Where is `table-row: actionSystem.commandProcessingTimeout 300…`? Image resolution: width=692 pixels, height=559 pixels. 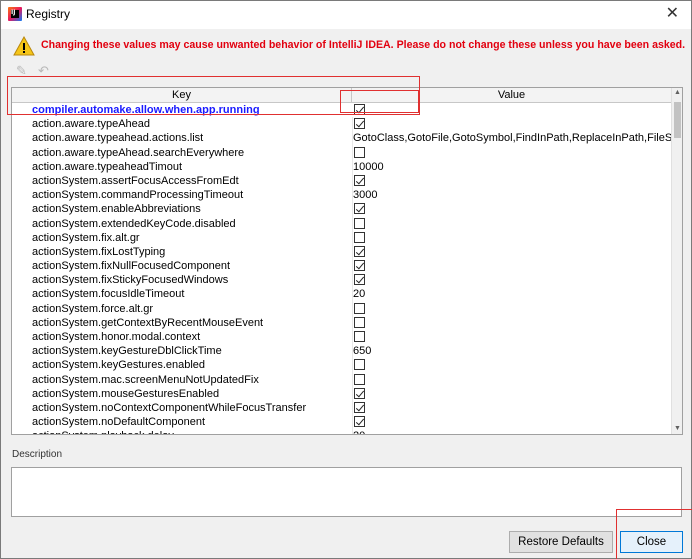 table-row: actionSystem.commandProcessingTimeout 300… is located at coordinates (342, 195).